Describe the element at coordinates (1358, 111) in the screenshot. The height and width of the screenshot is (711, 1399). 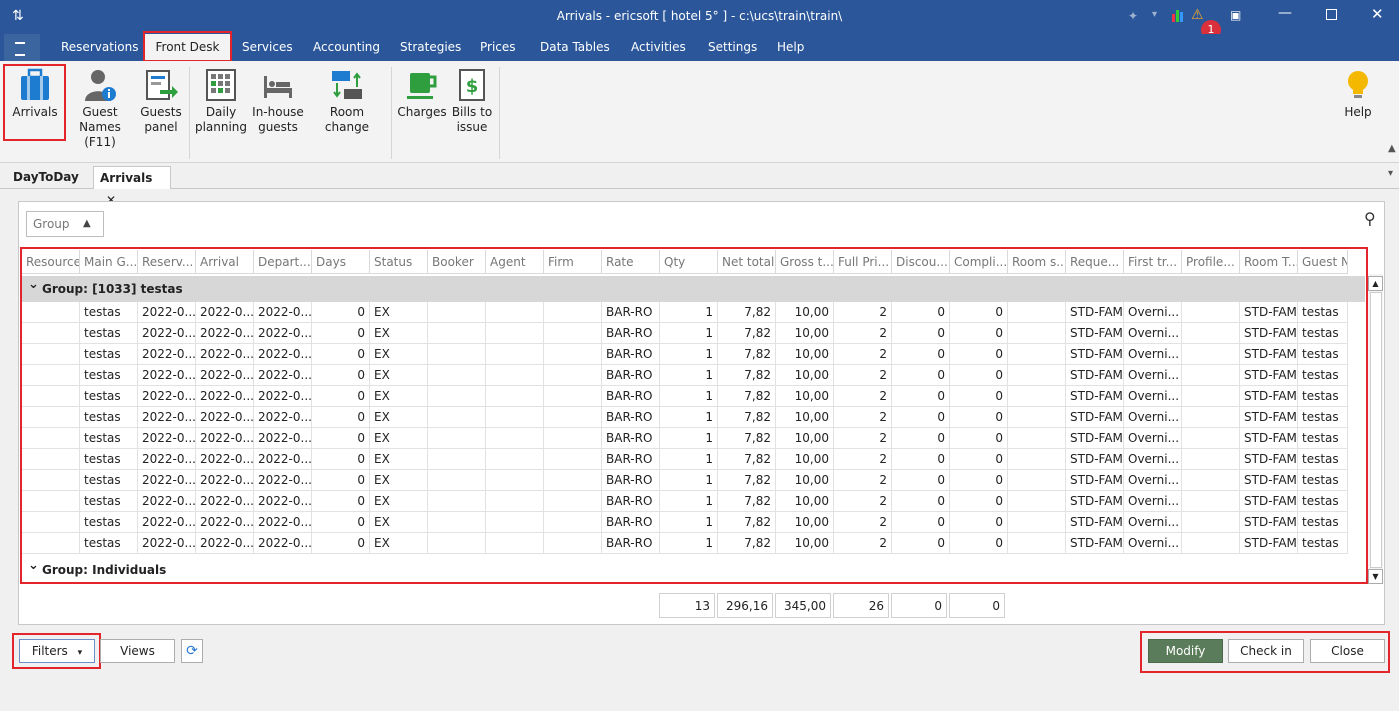
I see `help-button: Help` at that location.